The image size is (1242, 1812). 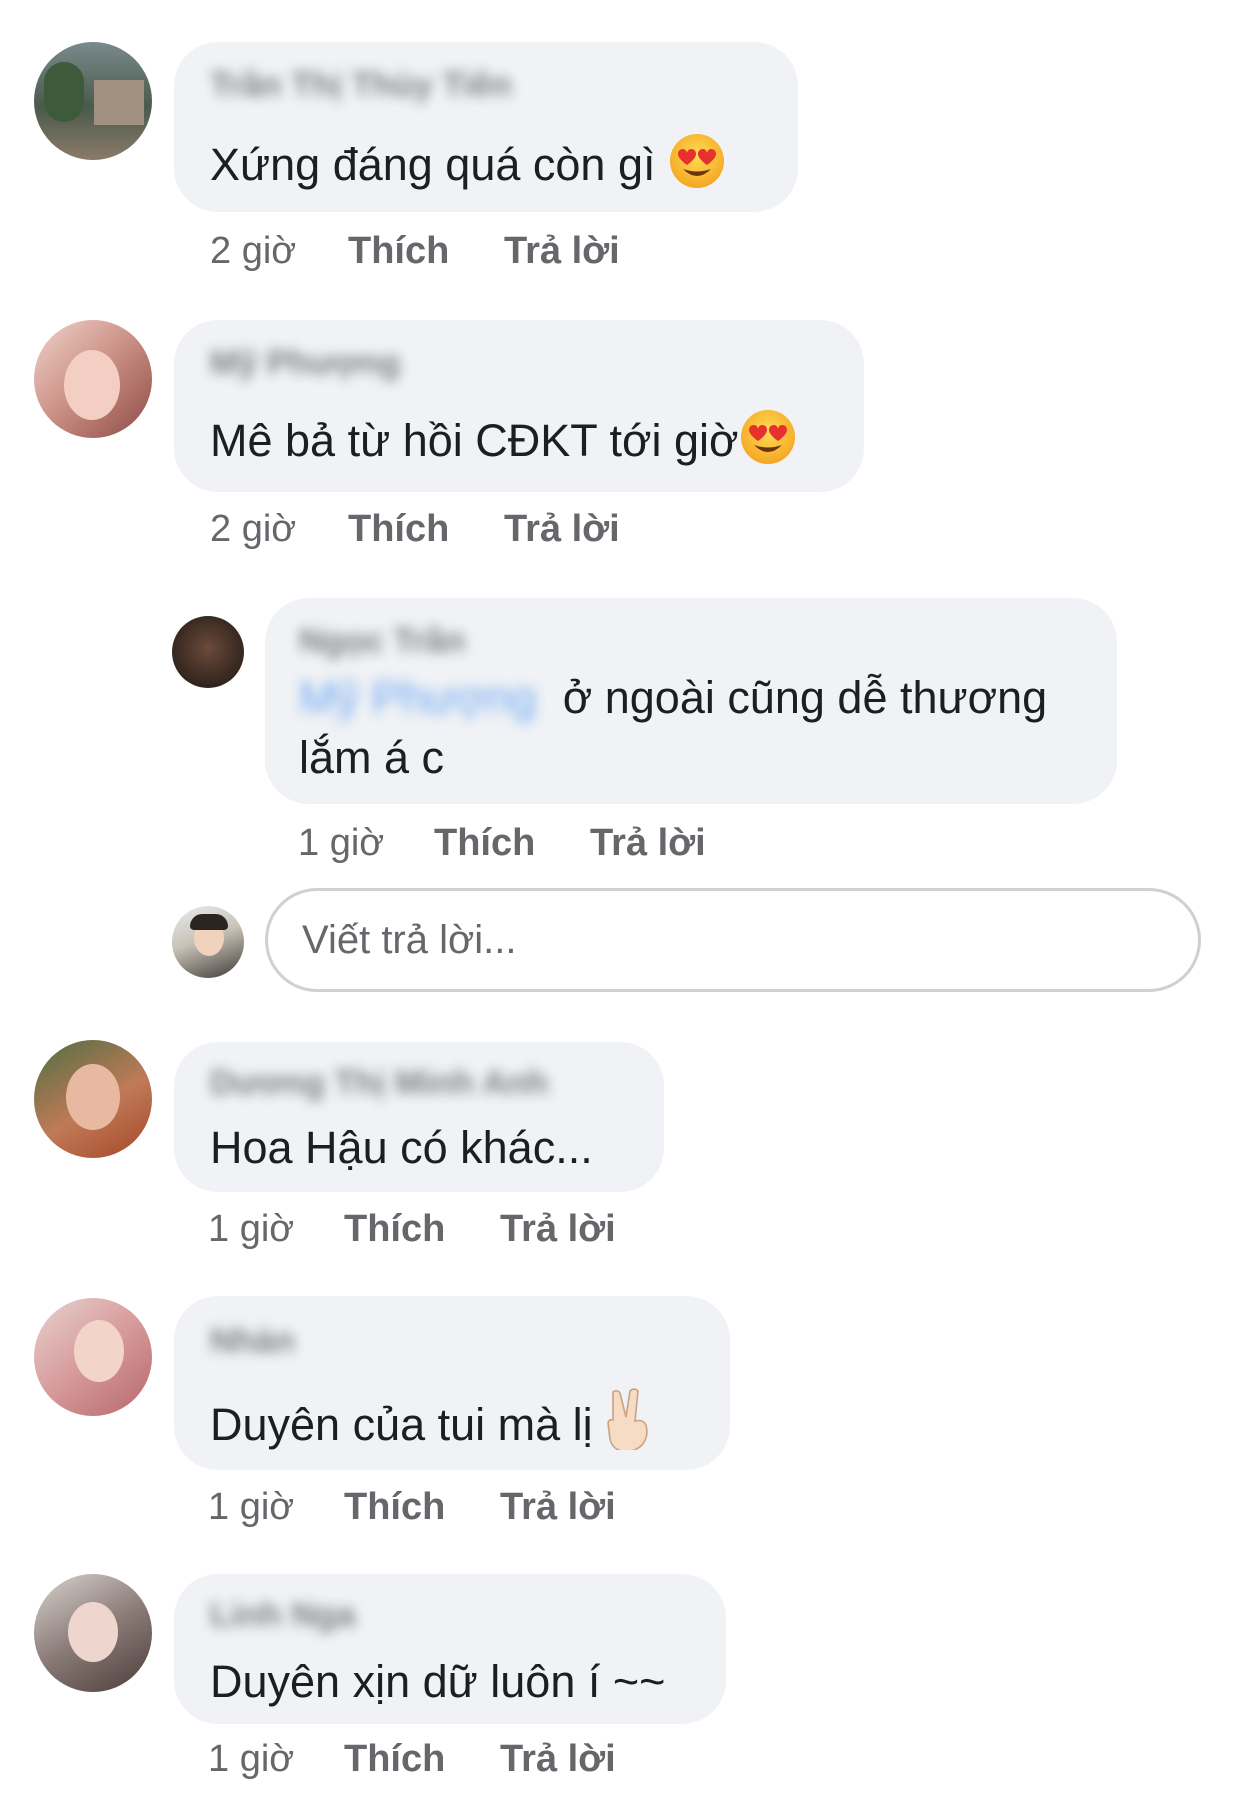 What do you see at coordinates (382, 641) in the screenshot?
I see `replier-name: Ngọc Trần` at bounding box center [382, 641].